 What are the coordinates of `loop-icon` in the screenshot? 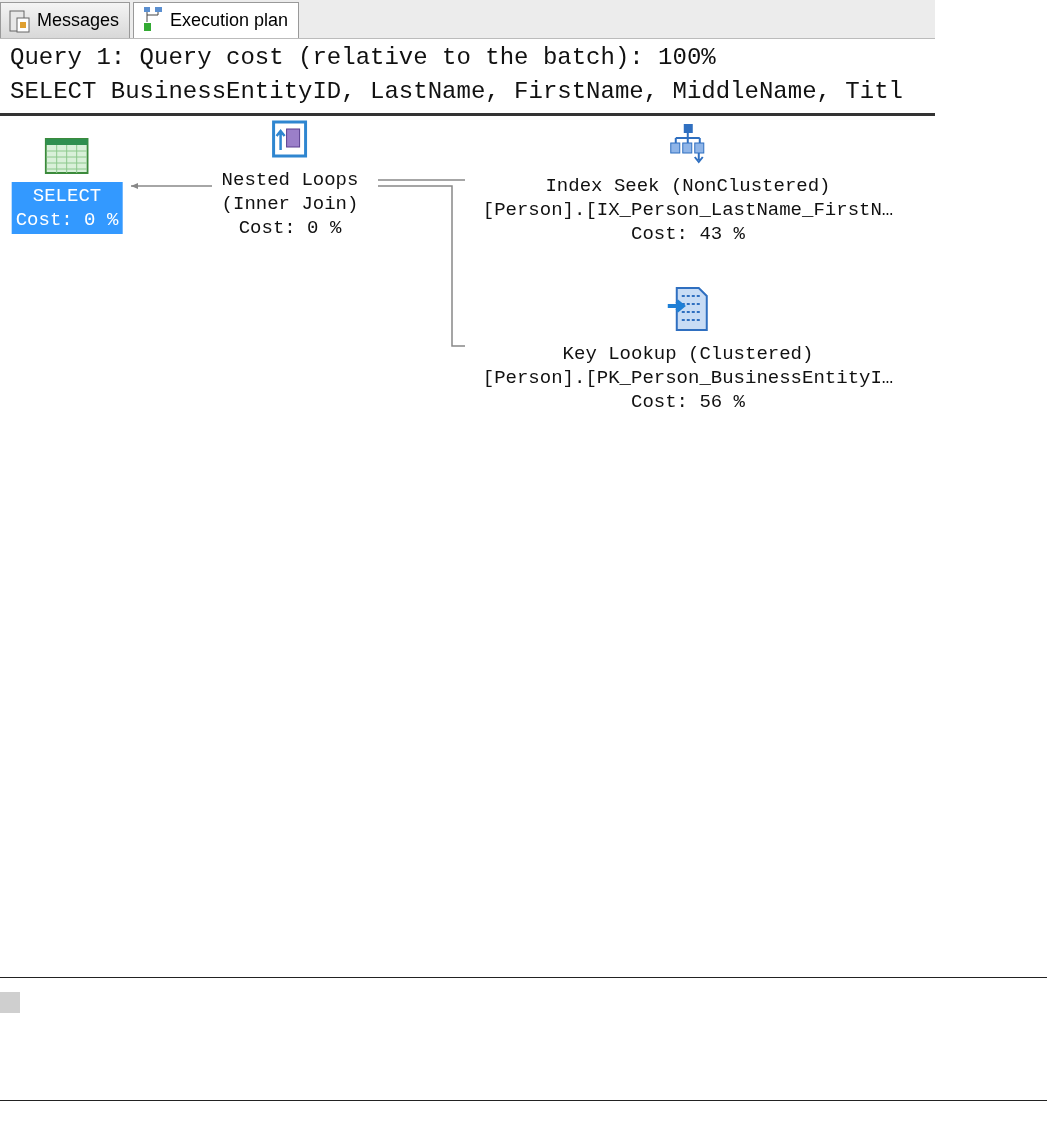 It's located at (290, 139).